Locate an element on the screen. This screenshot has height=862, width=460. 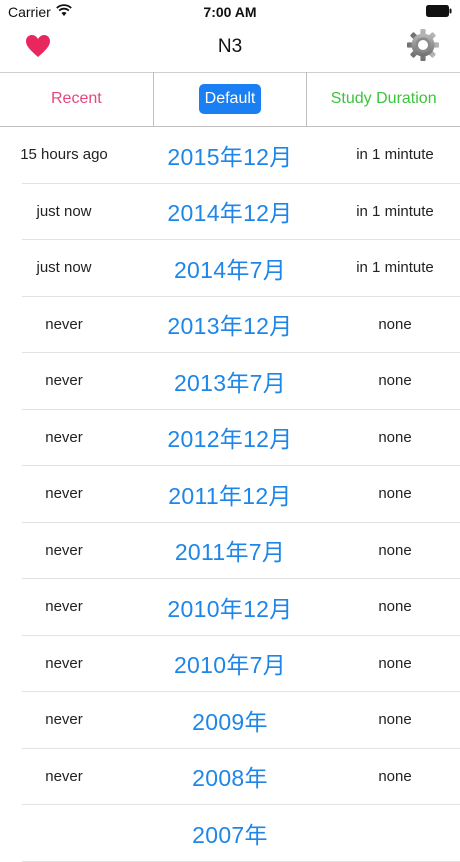
list-item: never 2011年12月 none is located at coordinates (230, 494).